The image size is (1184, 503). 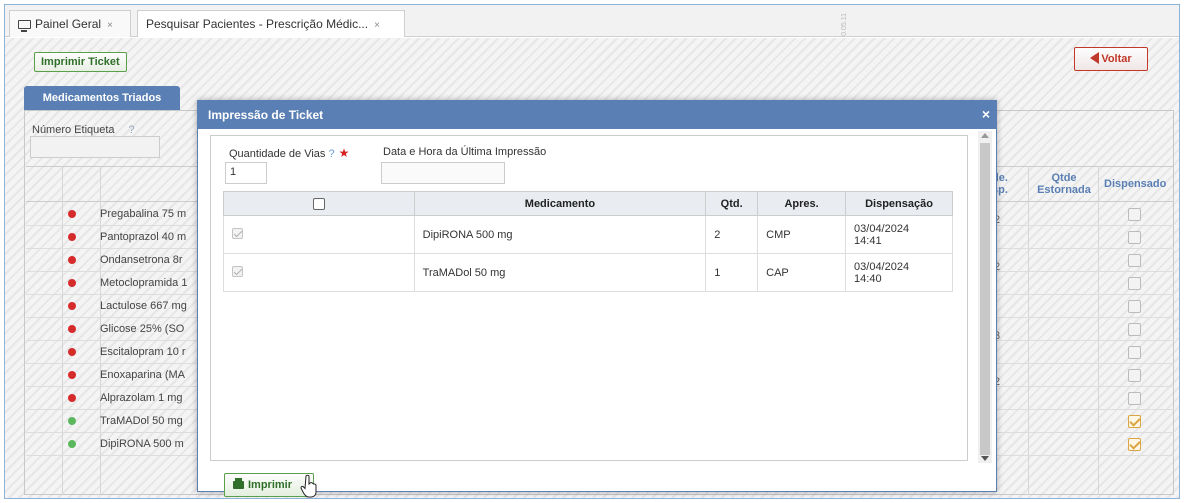 I want to click on tab-label: Painel Geral, so click(x=68, y=24).